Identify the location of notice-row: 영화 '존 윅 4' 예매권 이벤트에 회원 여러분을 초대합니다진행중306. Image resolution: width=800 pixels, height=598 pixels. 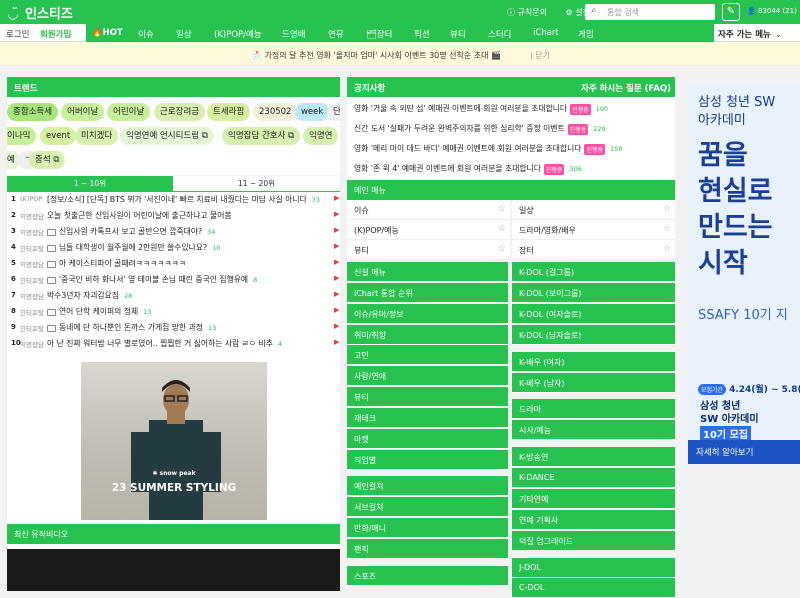
(511, 167).